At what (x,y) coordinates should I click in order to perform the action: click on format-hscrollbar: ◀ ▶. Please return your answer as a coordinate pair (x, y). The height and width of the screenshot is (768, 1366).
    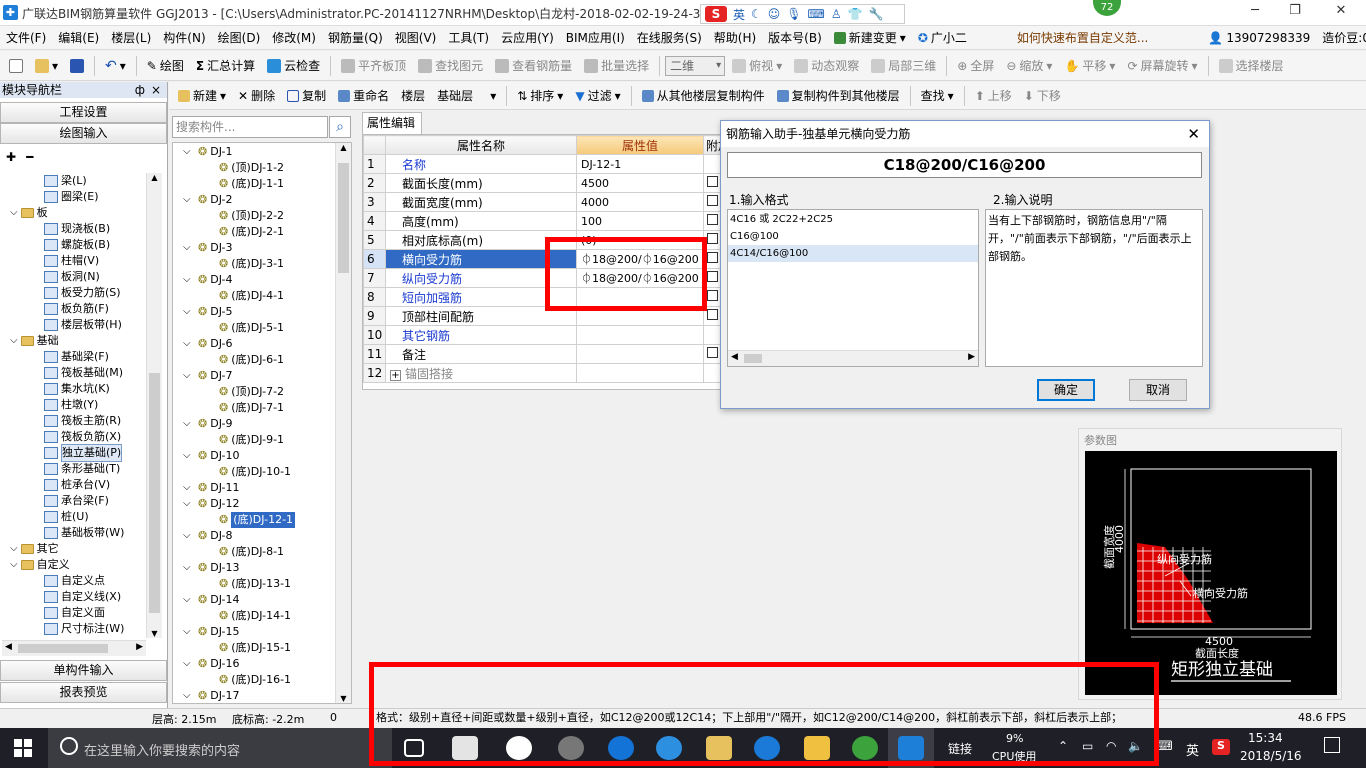
    Looking at the image, I should click on (853, 358).